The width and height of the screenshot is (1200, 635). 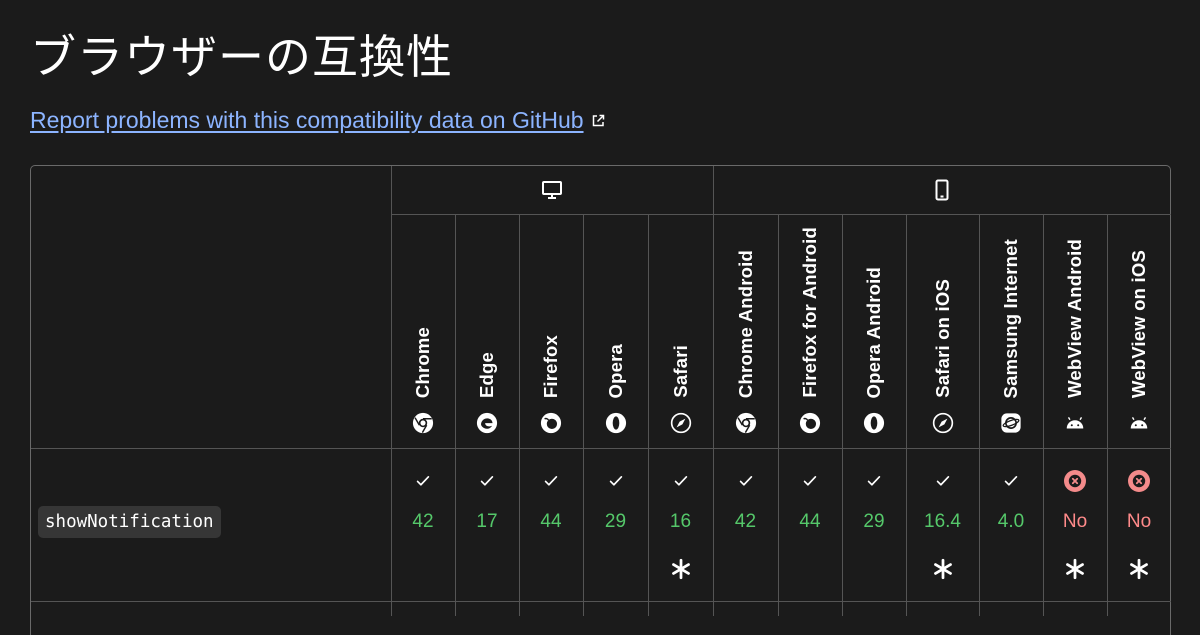 I want to click on feature-name: showNotification, so click(x=129, y=522).